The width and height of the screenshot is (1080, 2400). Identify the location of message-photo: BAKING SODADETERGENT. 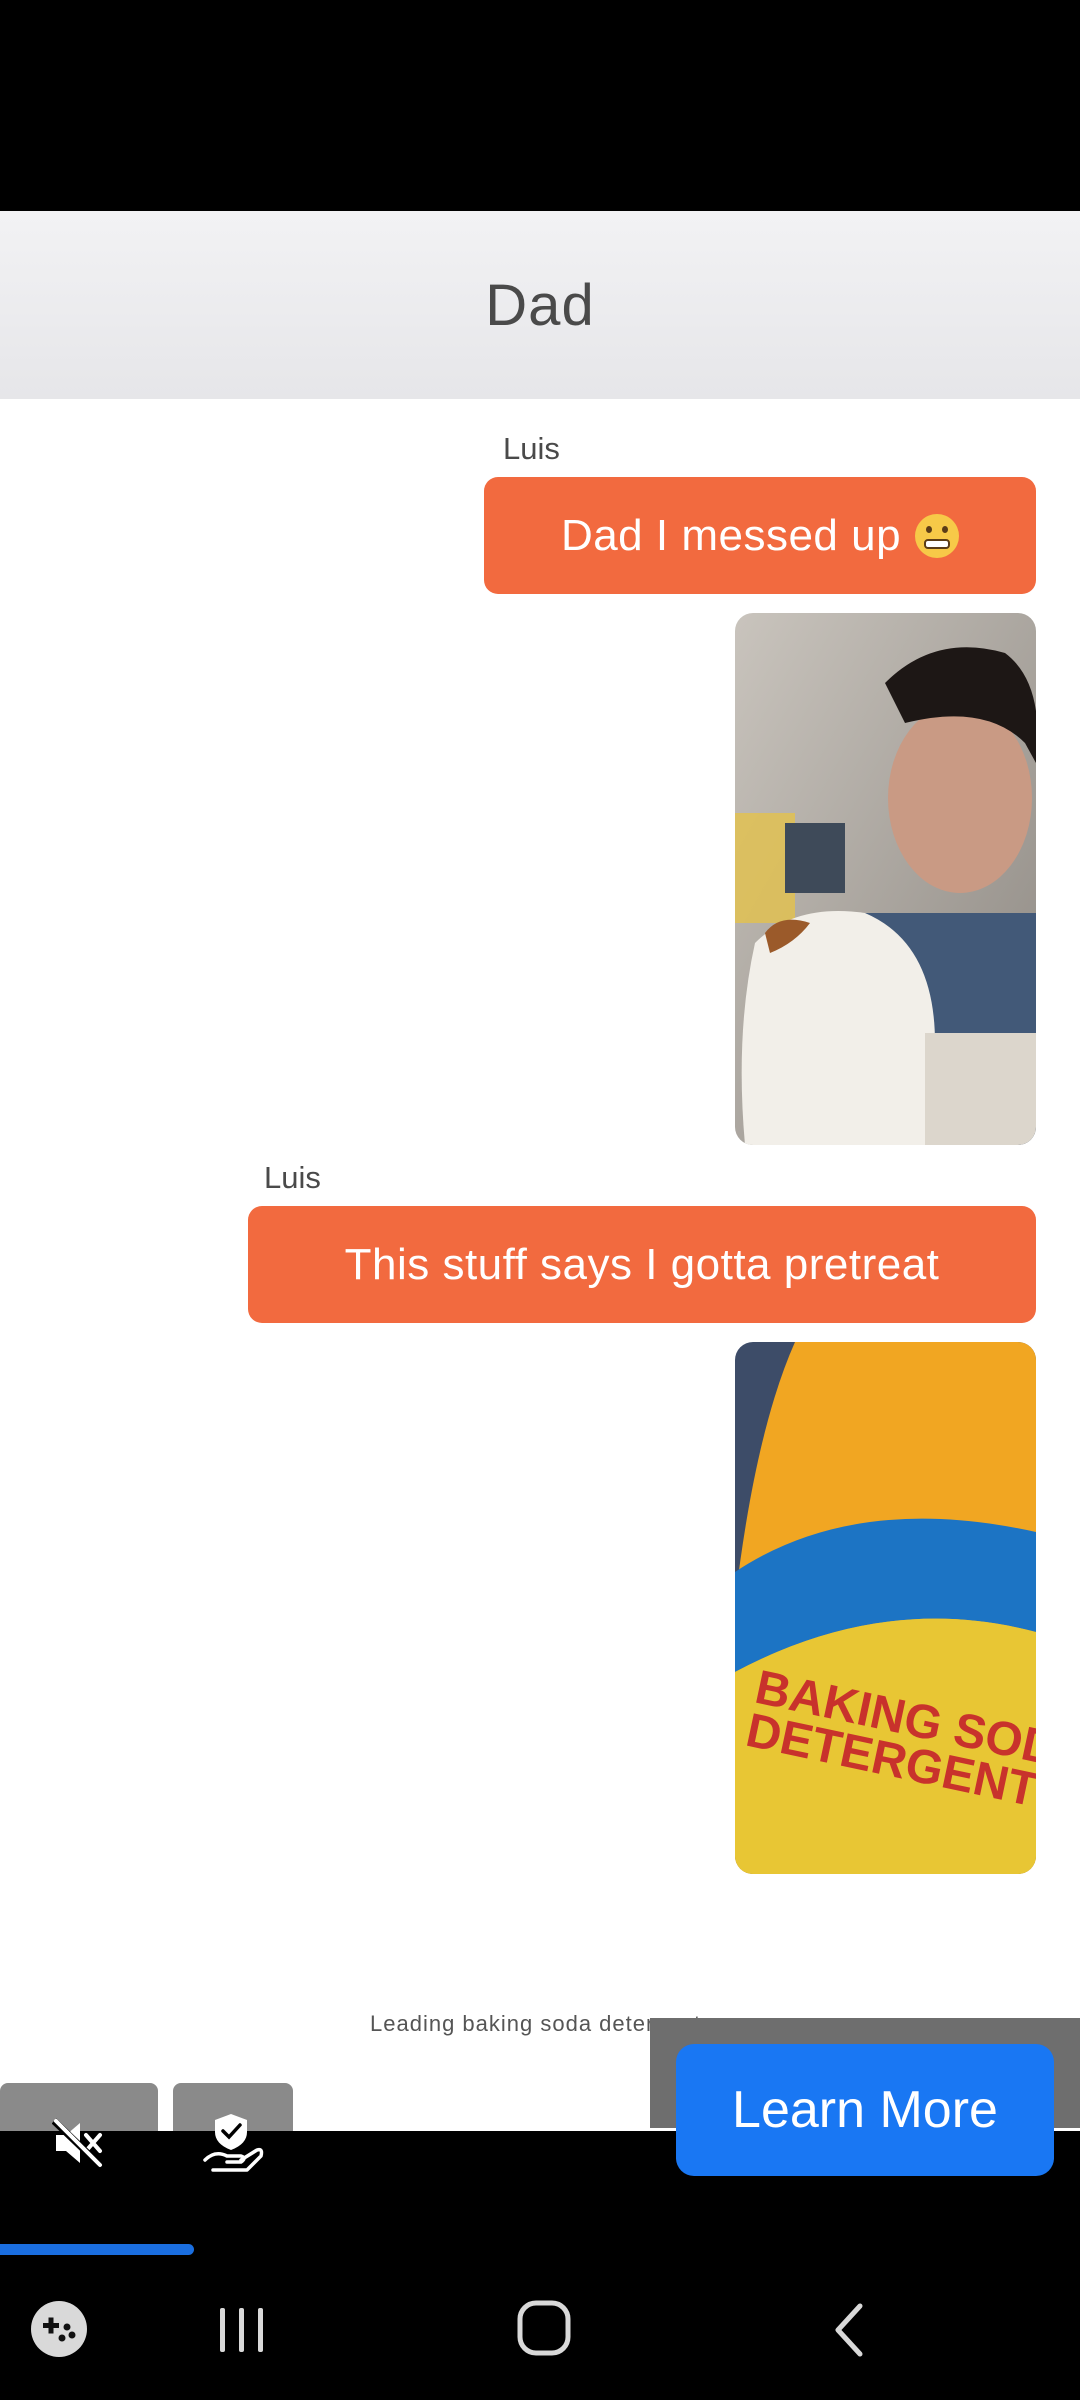
(885, 1608).